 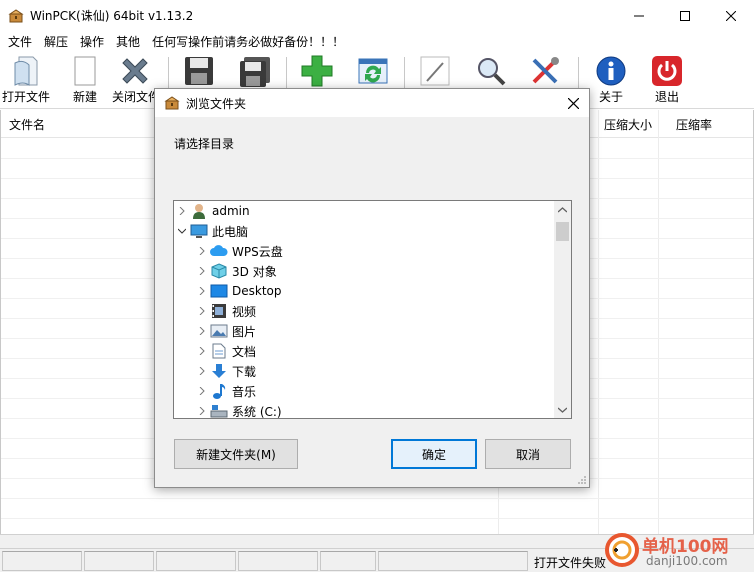 I want to click on exit-button: 退出, so click(x=667, y=80).